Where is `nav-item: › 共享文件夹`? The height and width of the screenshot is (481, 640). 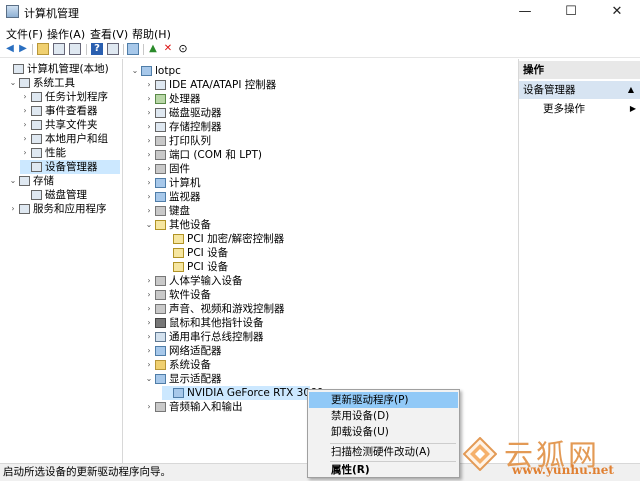
nav-item: › 共享文件夹 is located at coordinates (70, 125).